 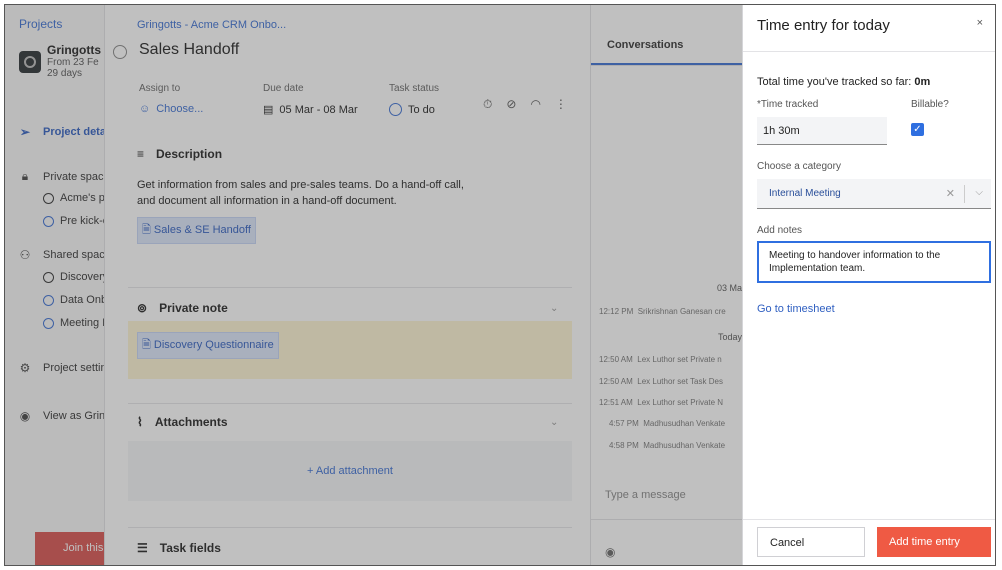 I want to click on billable-checkbox: ✓, so click(x=917, y=129).